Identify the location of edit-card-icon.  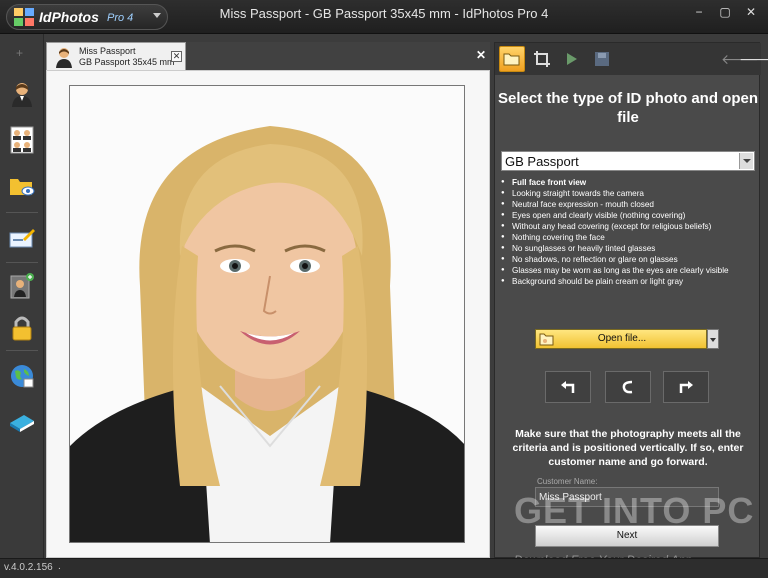
(22, 238).